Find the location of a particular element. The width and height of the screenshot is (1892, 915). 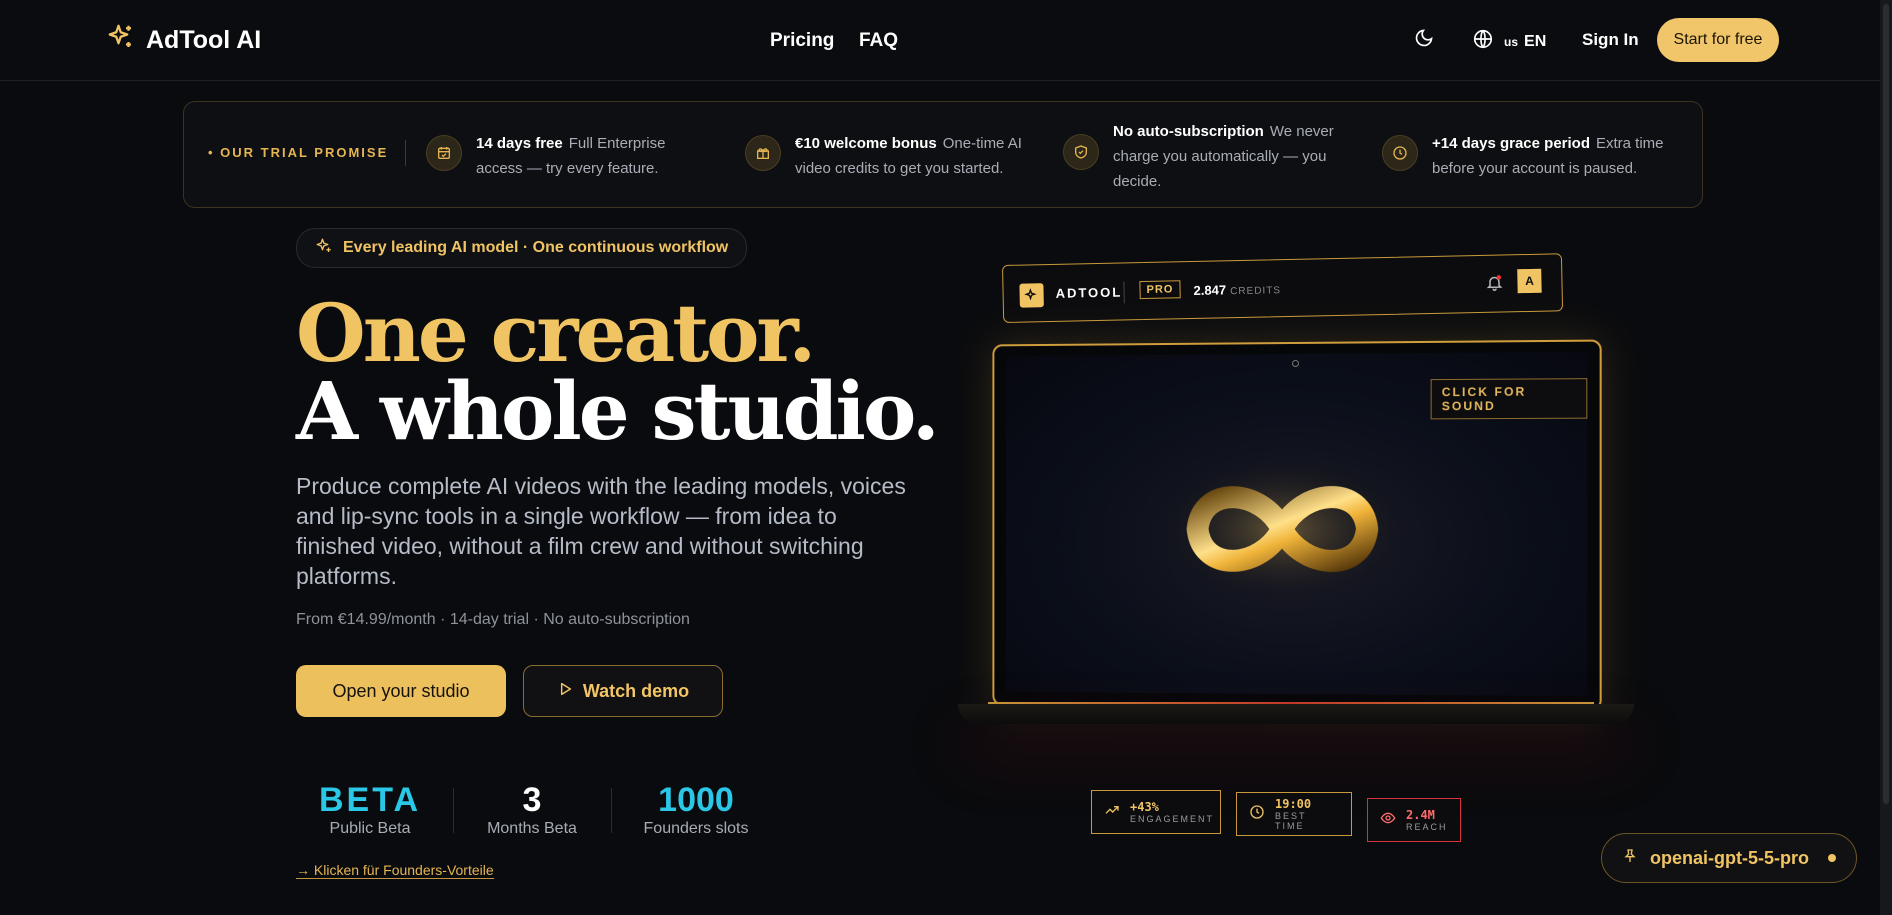

stat-label: Founders slots is located at coordinates (696, 829).